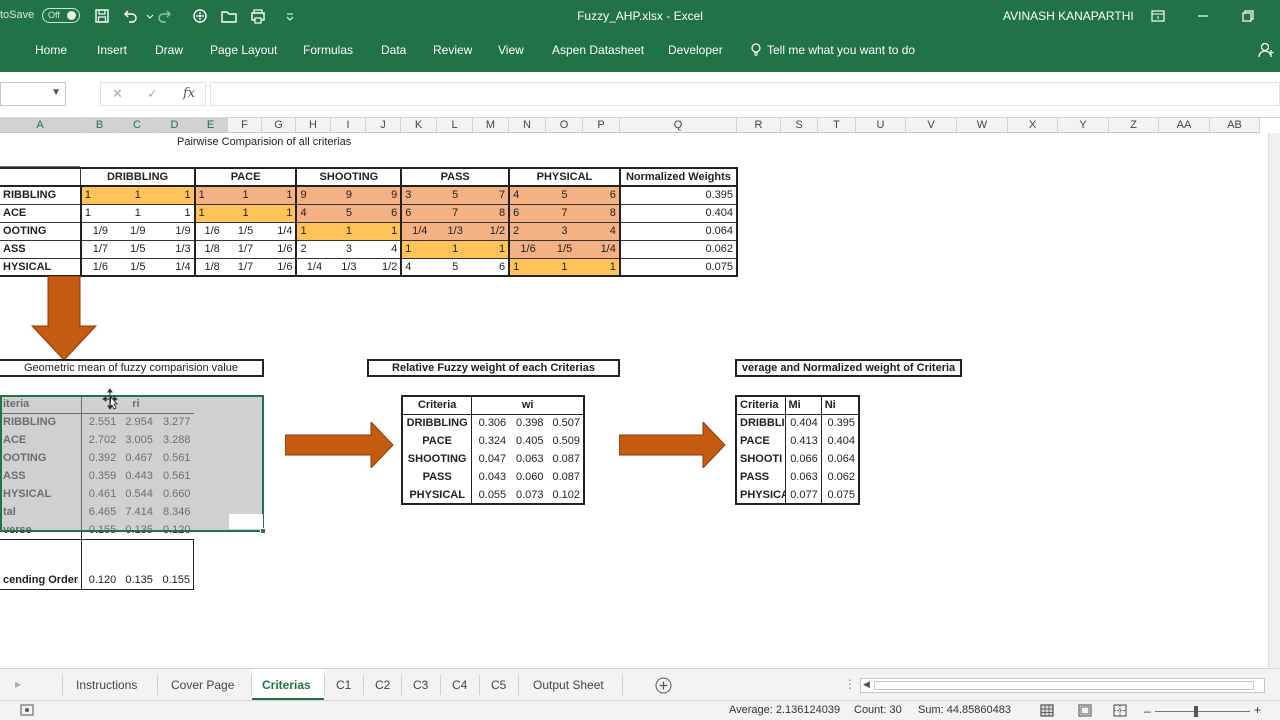 Image resolution: width=1280 pixels, height=720 pixels. What do you see at coordinates (840, 405) in the screenshot?
I see `ni-header-cell: Ni` at bounding box center [840, 405].